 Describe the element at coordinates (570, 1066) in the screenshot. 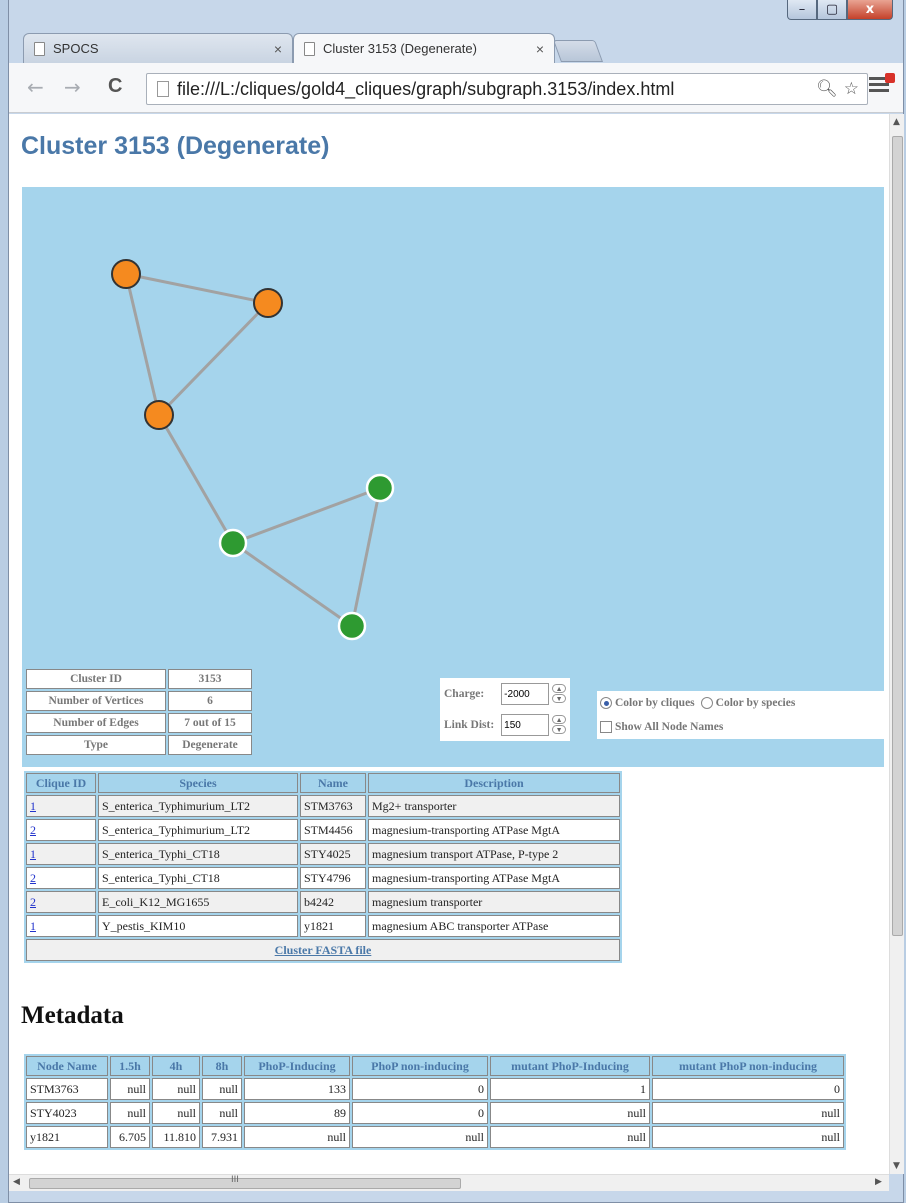

I see `metadata-col-header: mutant PhoP-Inducing` at that location.